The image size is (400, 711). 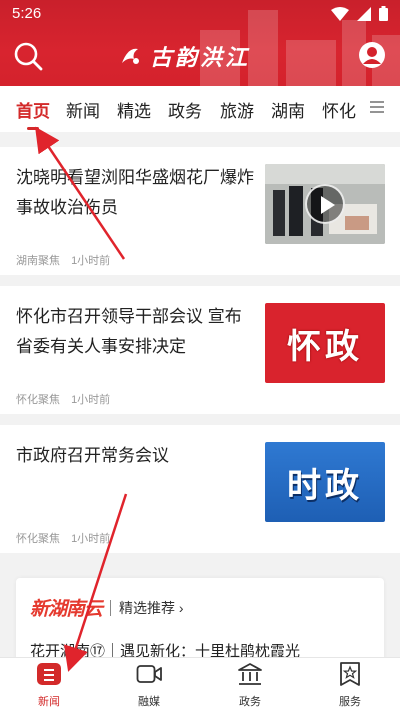 I want to click on status-time: 5:26, so click(x=27, y=13).